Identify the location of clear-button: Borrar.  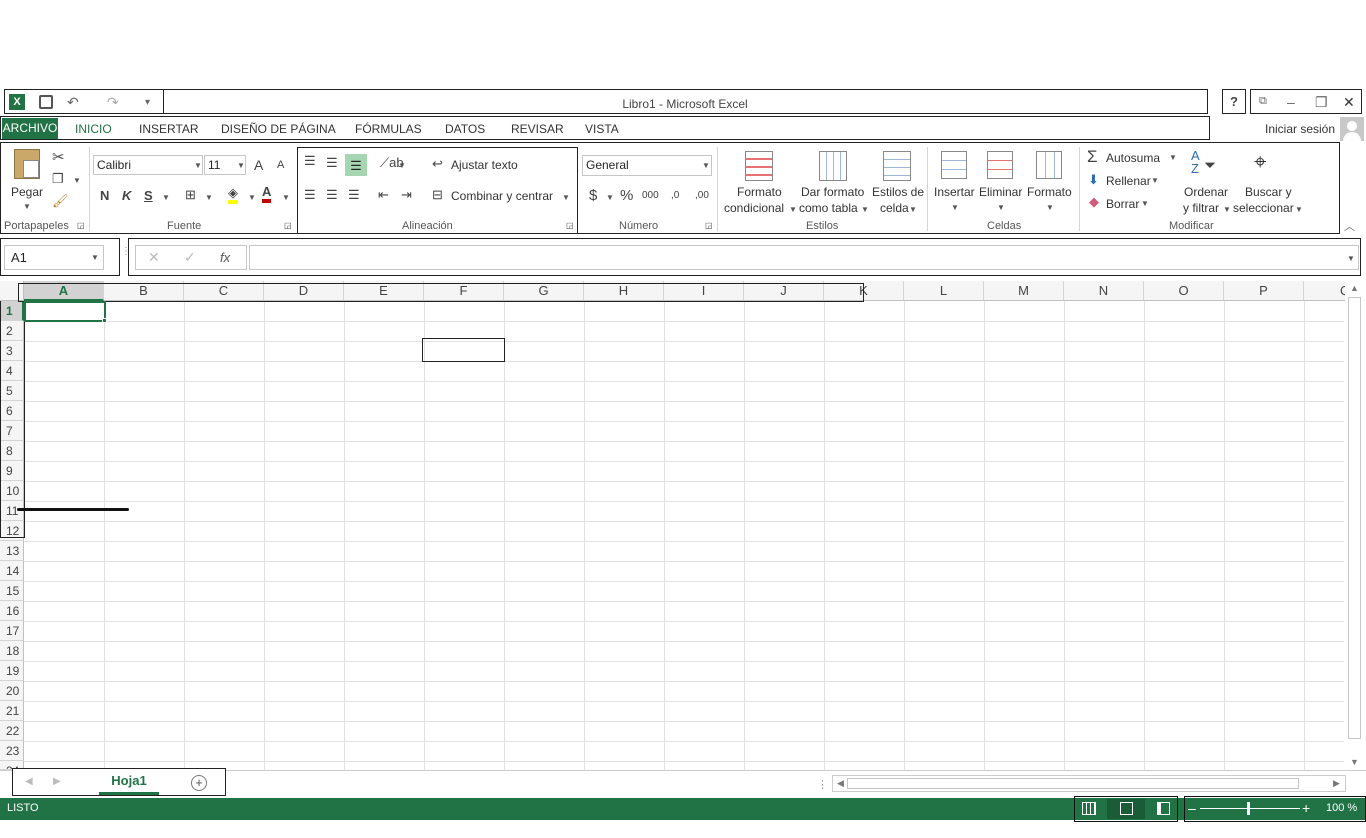
(1122, 204).